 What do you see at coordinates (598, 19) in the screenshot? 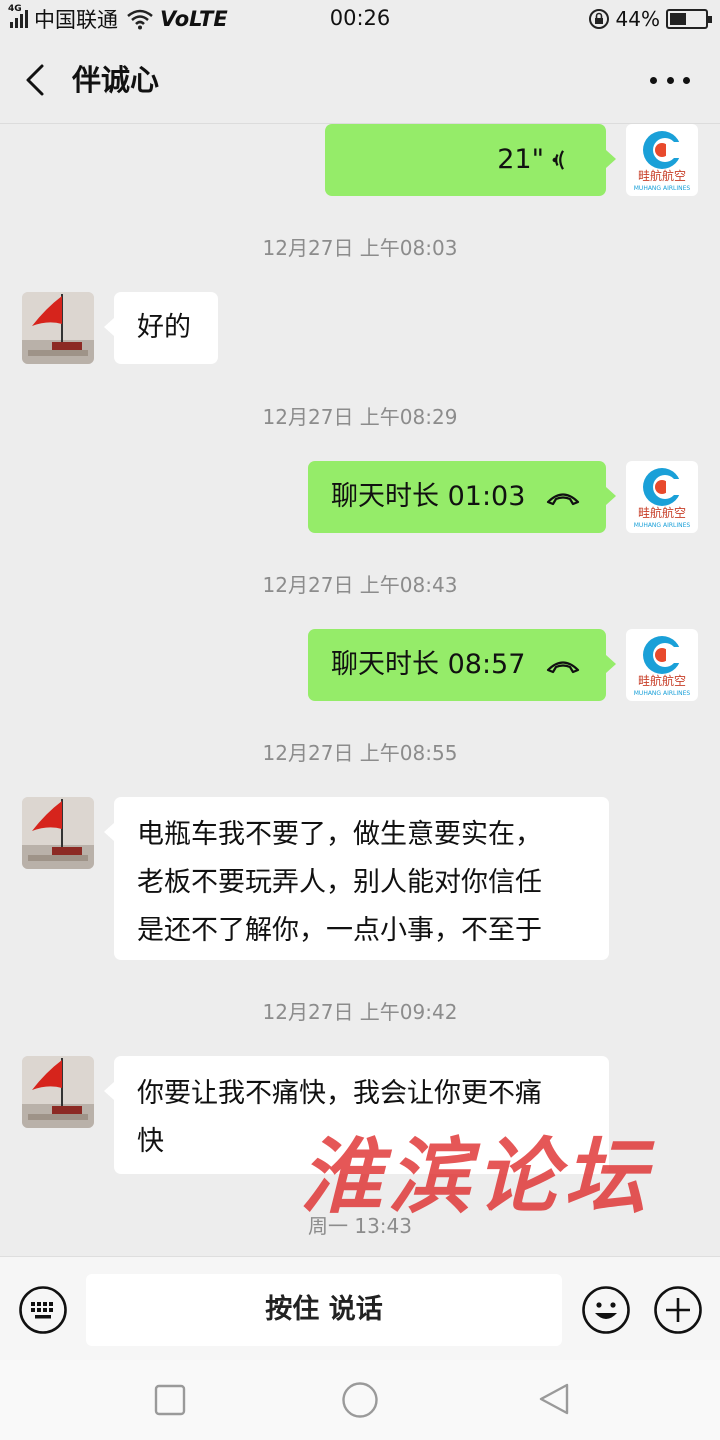
I see `rotation-lock-icon` at bounding box center [598, 19].